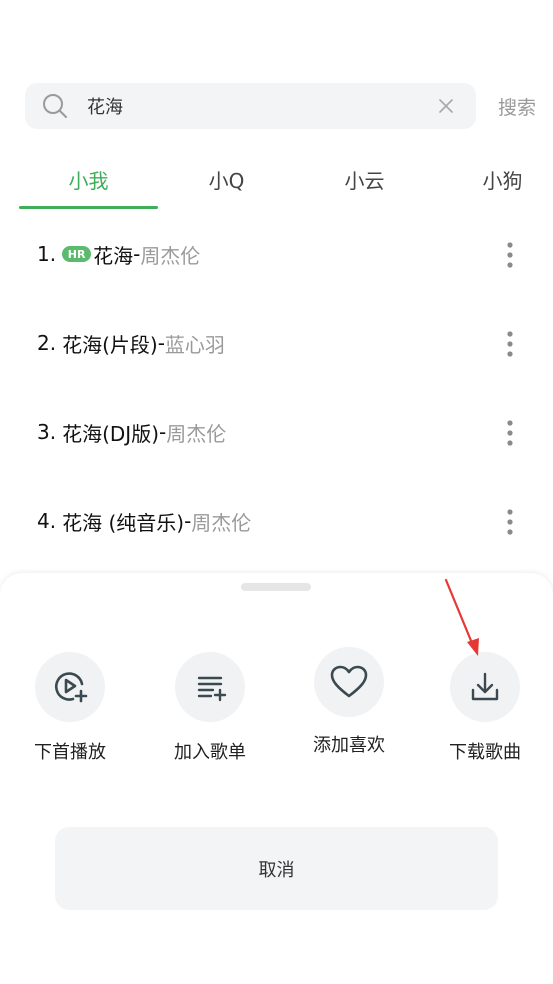  What do you see at coordinates (276, 587) in the screenshot?
I see `sheet-drag-handle` at bounding box center [276, 587].